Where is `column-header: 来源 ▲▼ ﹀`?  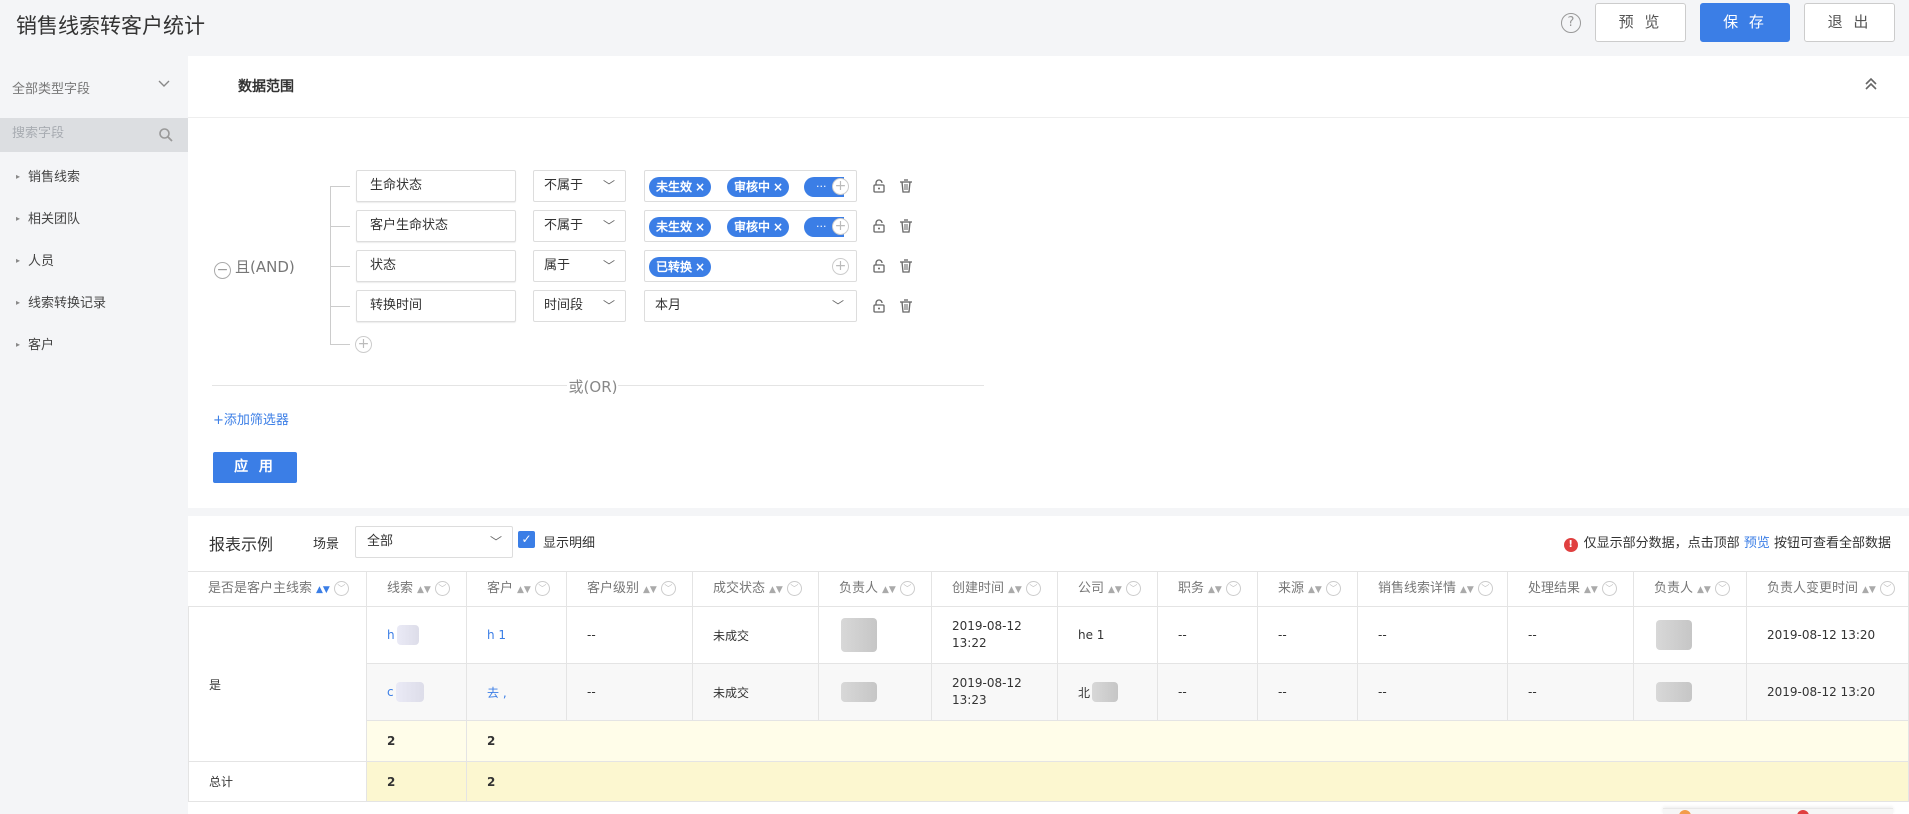 column-header: 来源 ▲▼ ﹀ is located at coordinates (1308, 589).